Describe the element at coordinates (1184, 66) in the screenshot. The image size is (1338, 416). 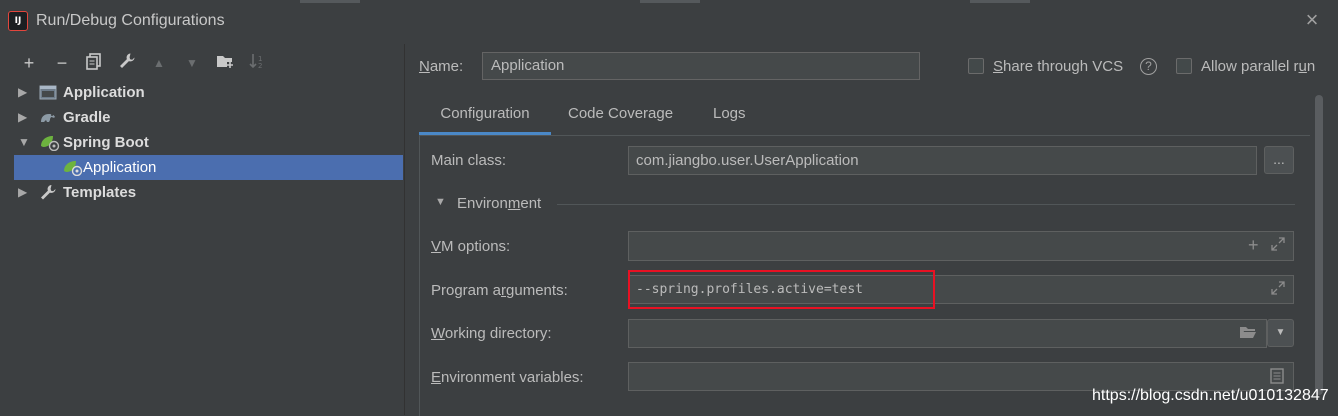
I see `allow-parallel-run-checkbox` at that location.